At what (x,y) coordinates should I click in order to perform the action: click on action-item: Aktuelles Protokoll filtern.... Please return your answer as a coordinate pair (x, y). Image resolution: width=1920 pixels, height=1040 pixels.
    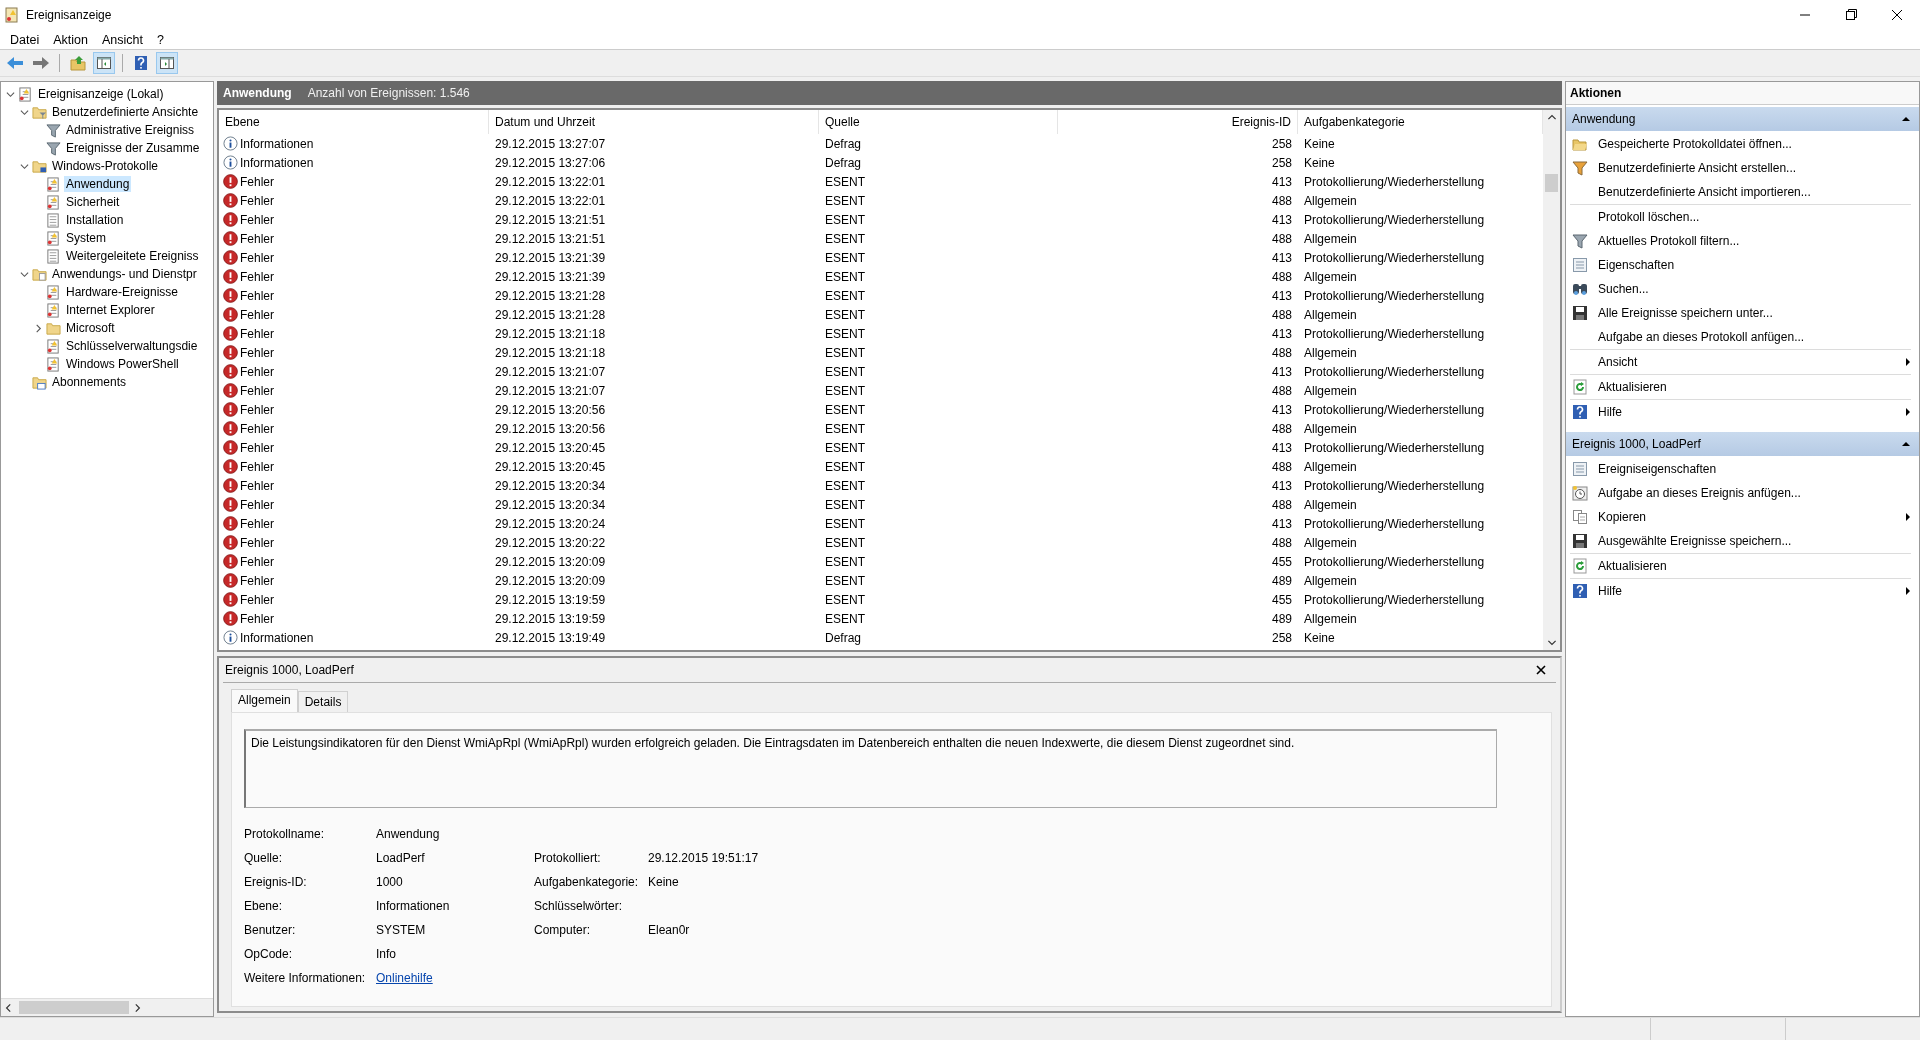
    Looking at the image, I should click on (1740, 241).